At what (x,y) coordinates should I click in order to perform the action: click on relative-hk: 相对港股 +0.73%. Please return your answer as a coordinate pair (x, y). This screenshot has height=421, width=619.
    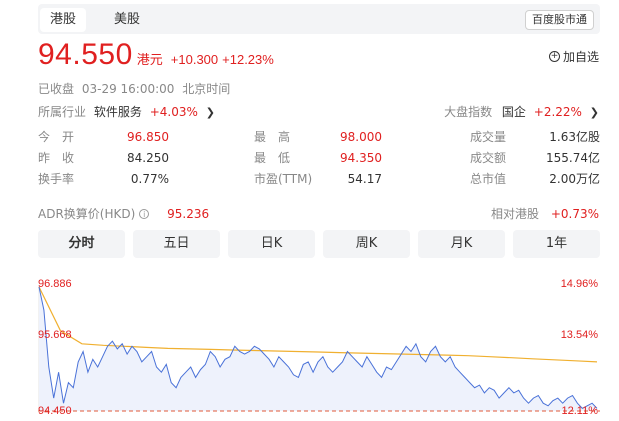
    Looking at the image, I should click on (545, 213).